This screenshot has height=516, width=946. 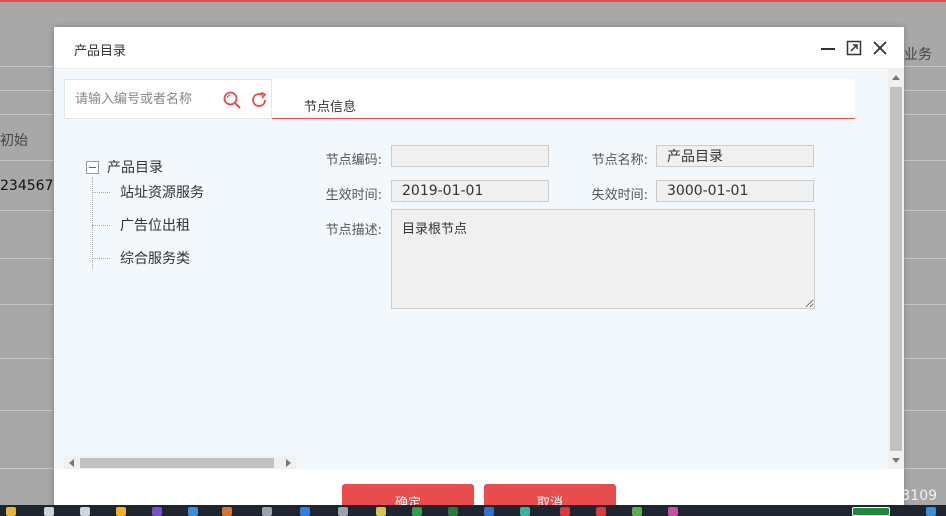 I want to click on scroll-right-arrow-icon, so click(x=288, y=463).